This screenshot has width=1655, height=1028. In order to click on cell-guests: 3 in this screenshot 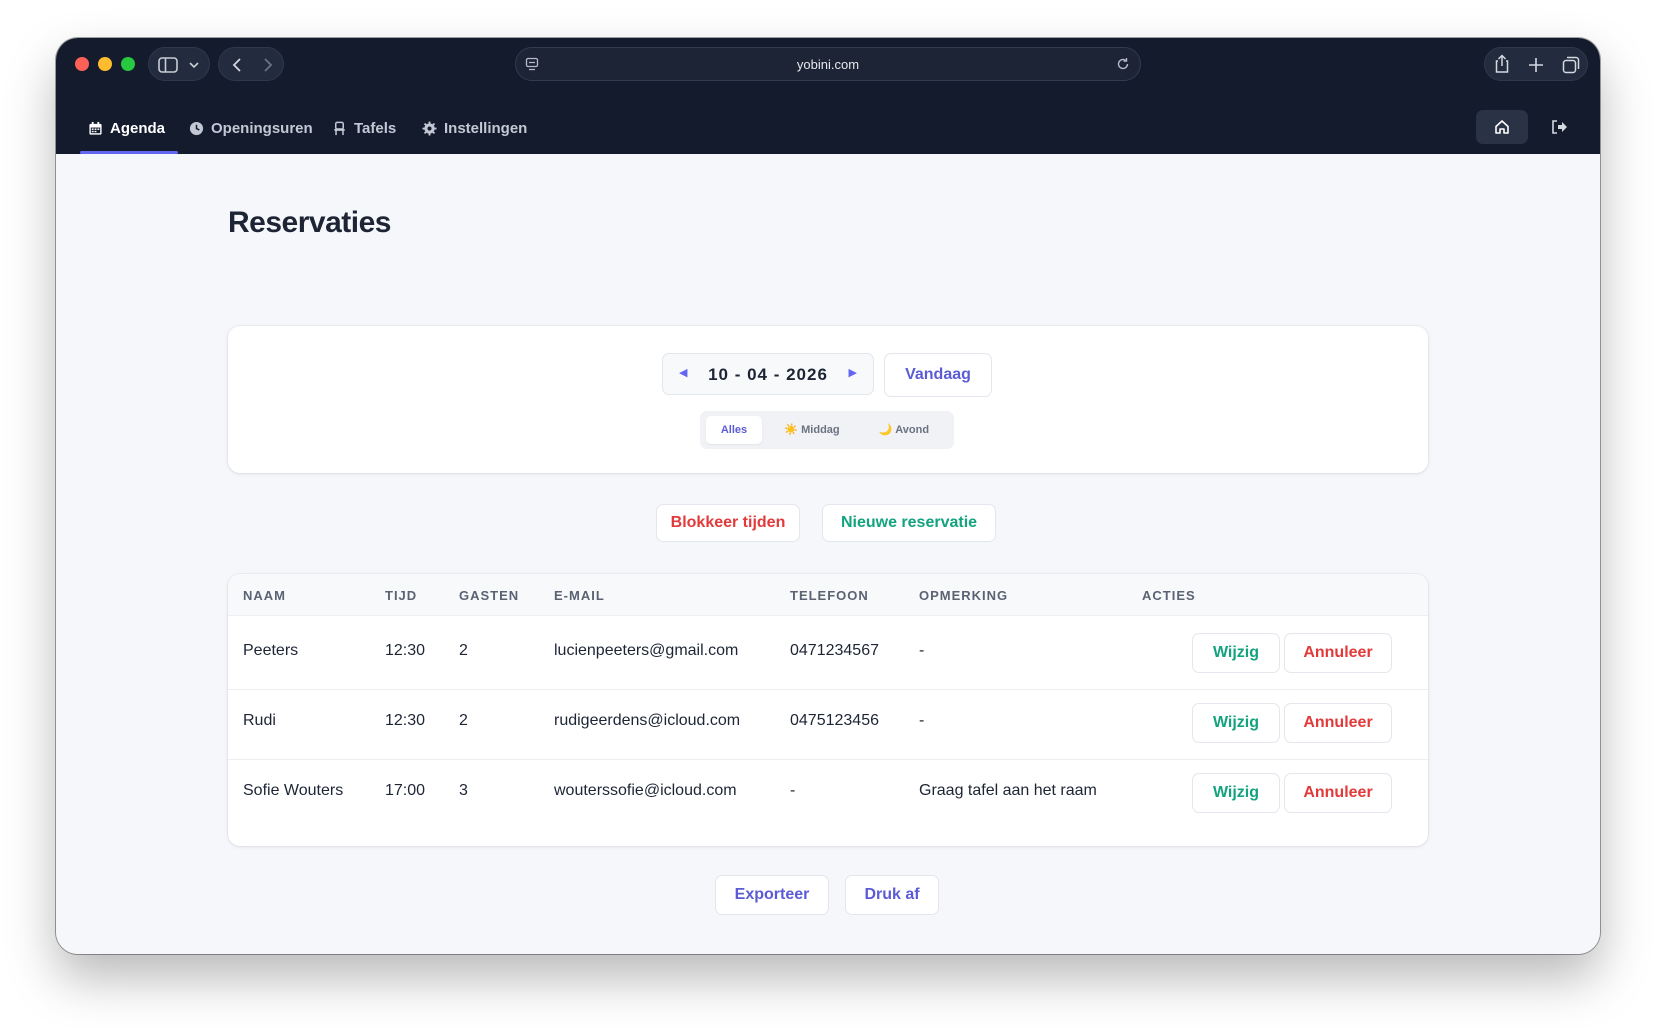, I will do `click(463, 790)`.